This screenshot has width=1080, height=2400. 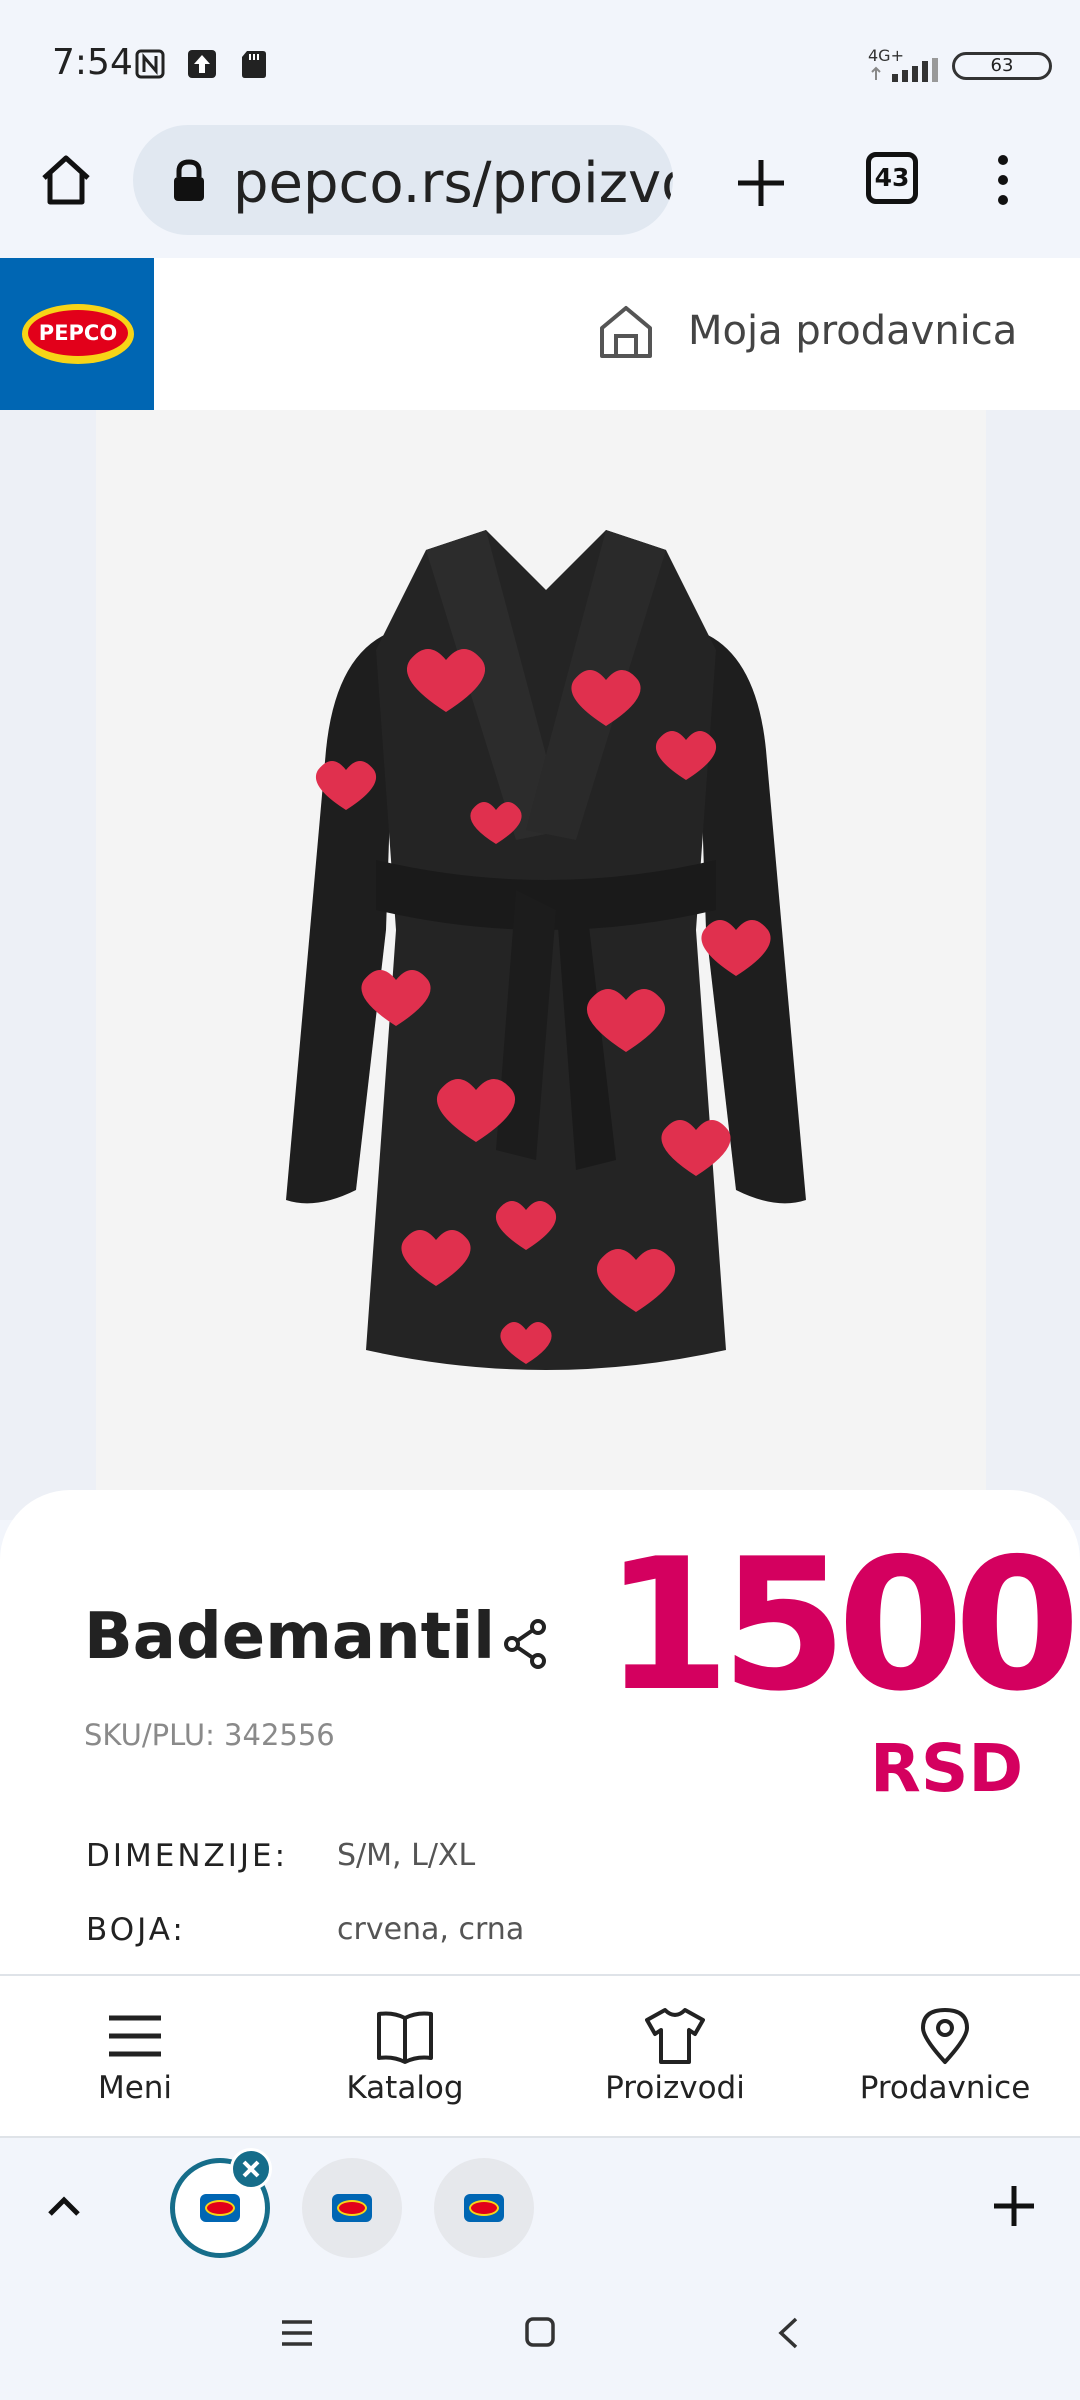 What do you see at coordinates (209, 1735) in the screenshot?
I see `product-sku: SKU/PLU: 342556` at bounding box center [209, 1735].